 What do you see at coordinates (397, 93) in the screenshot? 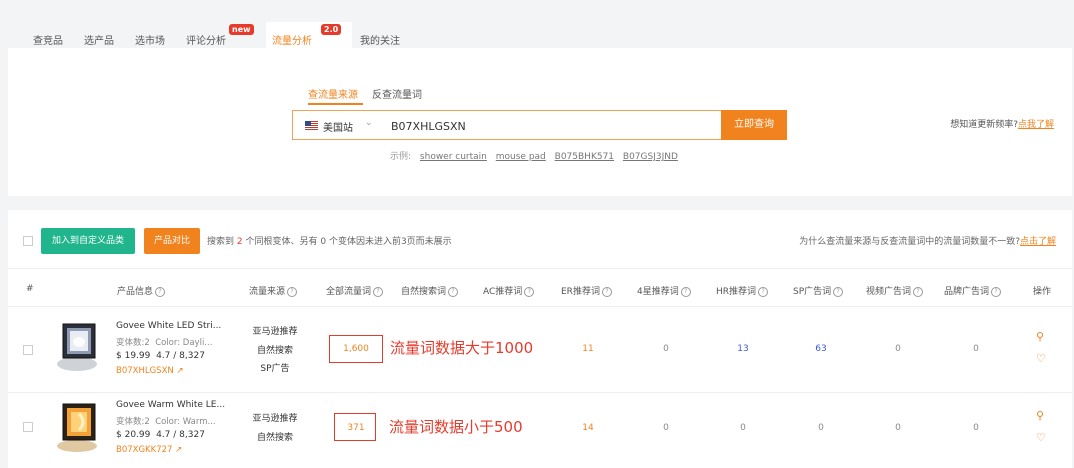
I see `tab-reverse-keywords: 反查流量词` at bounding box center [397, 93].